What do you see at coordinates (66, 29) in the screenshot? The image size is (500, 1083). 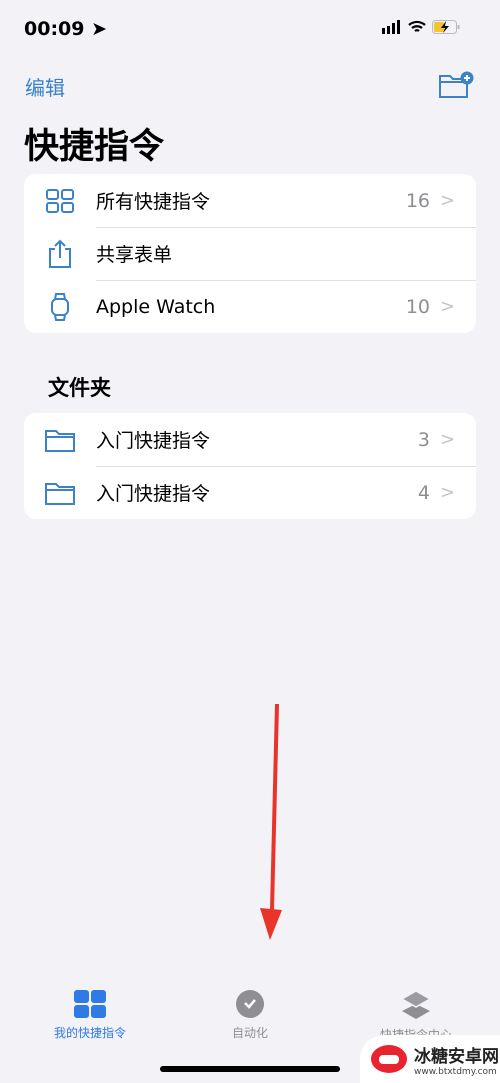 I see `status-time: 00:09 ➤` at bounding box center [66, 29].